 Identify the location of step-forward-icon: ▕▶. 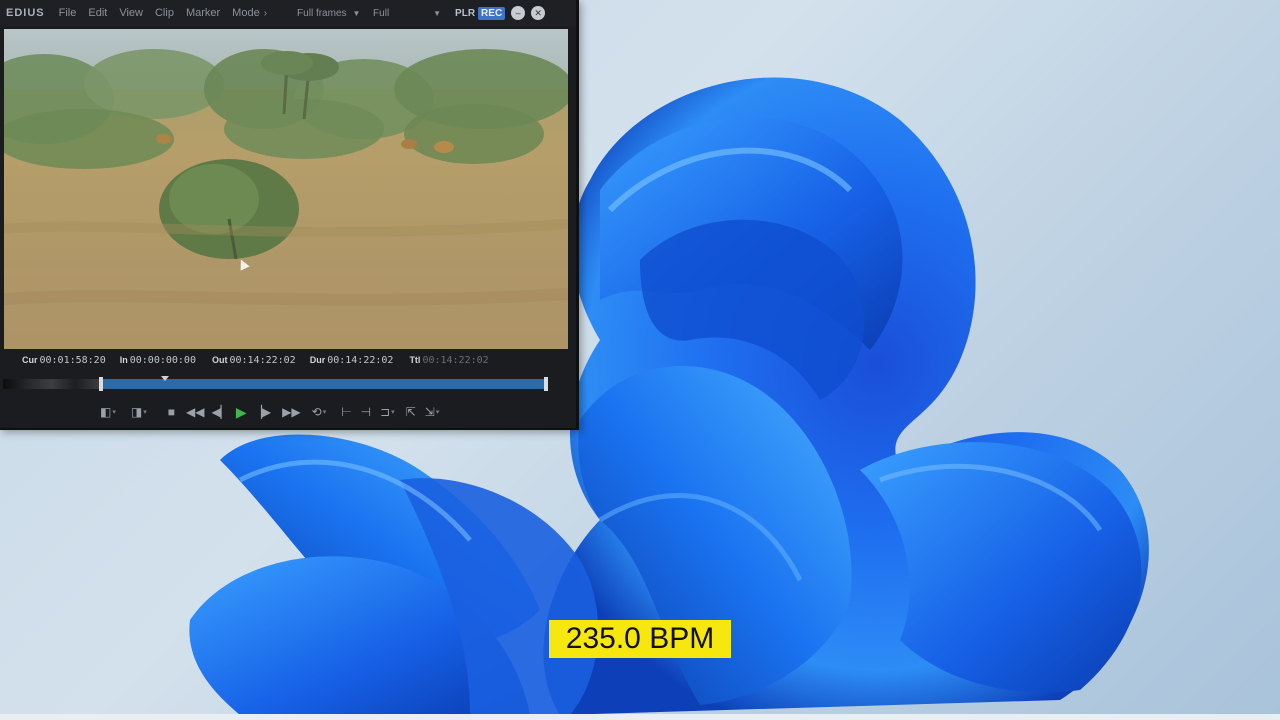
(262, 412).